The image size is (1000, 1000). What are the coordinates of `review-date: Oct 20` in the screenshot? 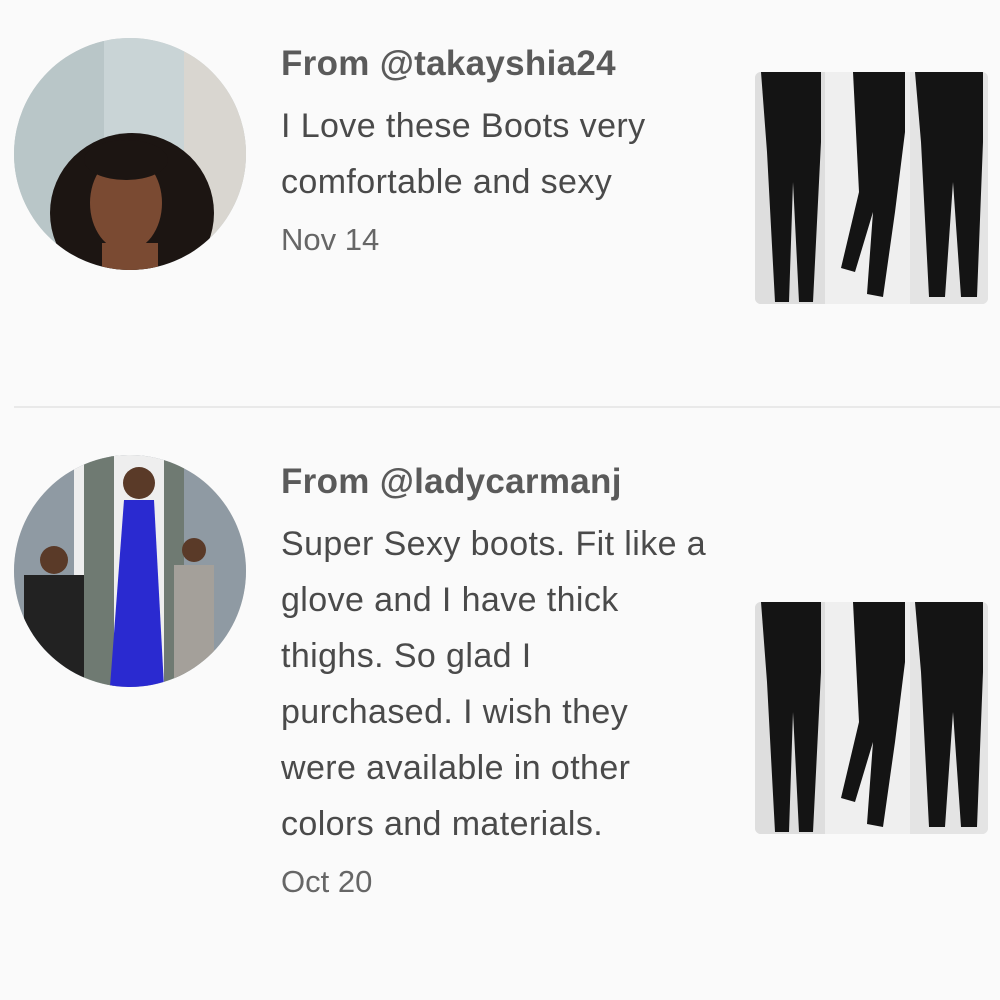 It's located at (327, 881).